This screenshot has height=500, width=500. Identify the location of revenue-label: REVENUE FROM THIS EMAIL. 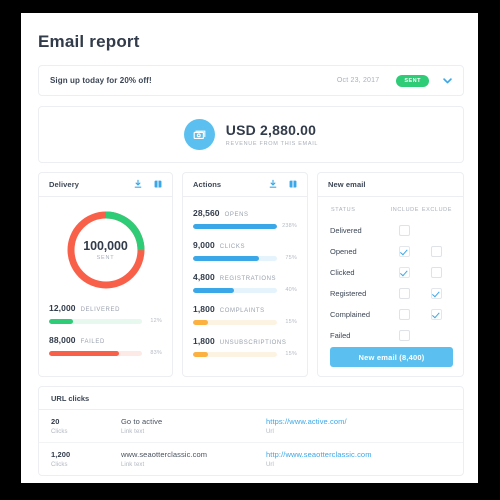
(272, 144).